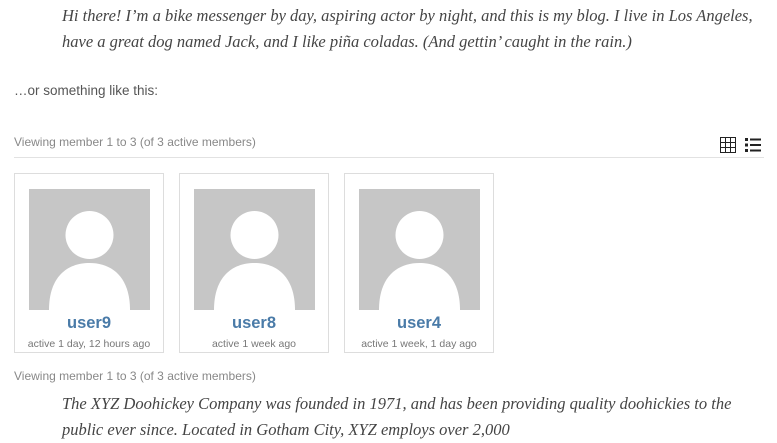 The width and height of the screenshot is (777, 443). I want to click on member-name-link: user8, so click(254, 323).